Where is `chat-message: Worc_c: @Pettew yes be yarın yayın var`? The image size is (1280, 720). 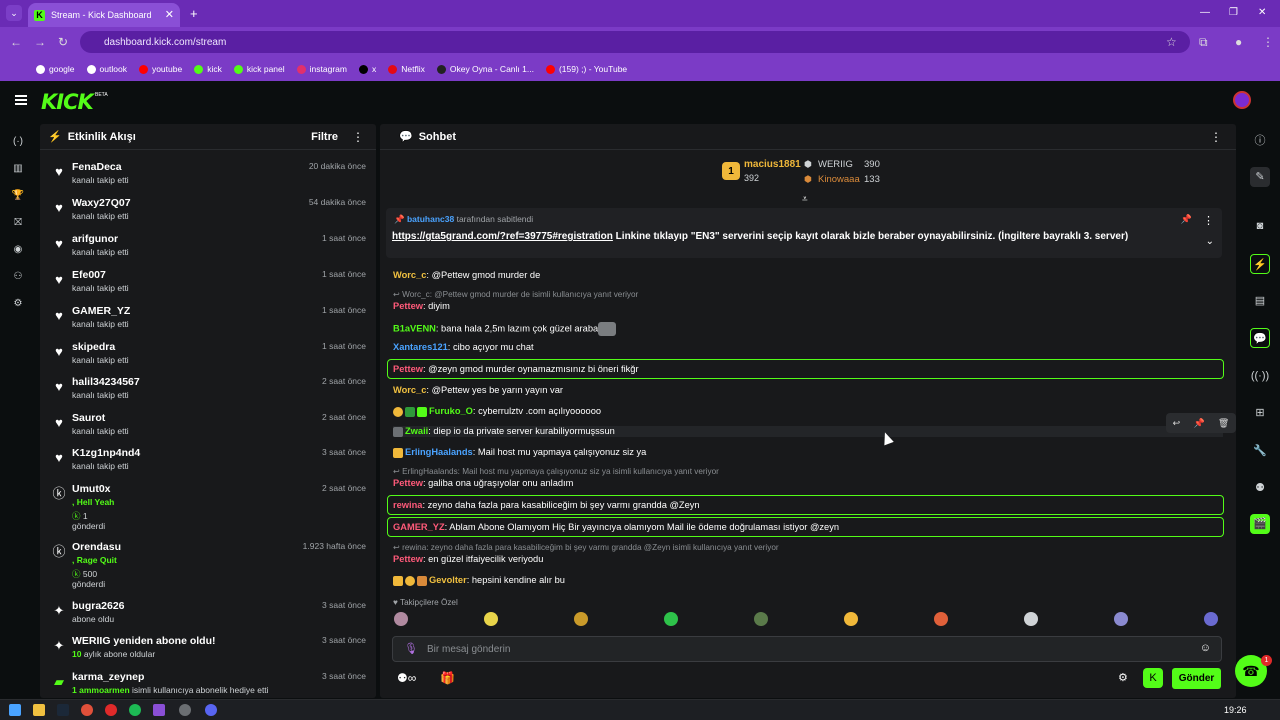 chat-message: Worc_c: @Pettew yes be yarın yayın var is located at coordinates (478, 390).